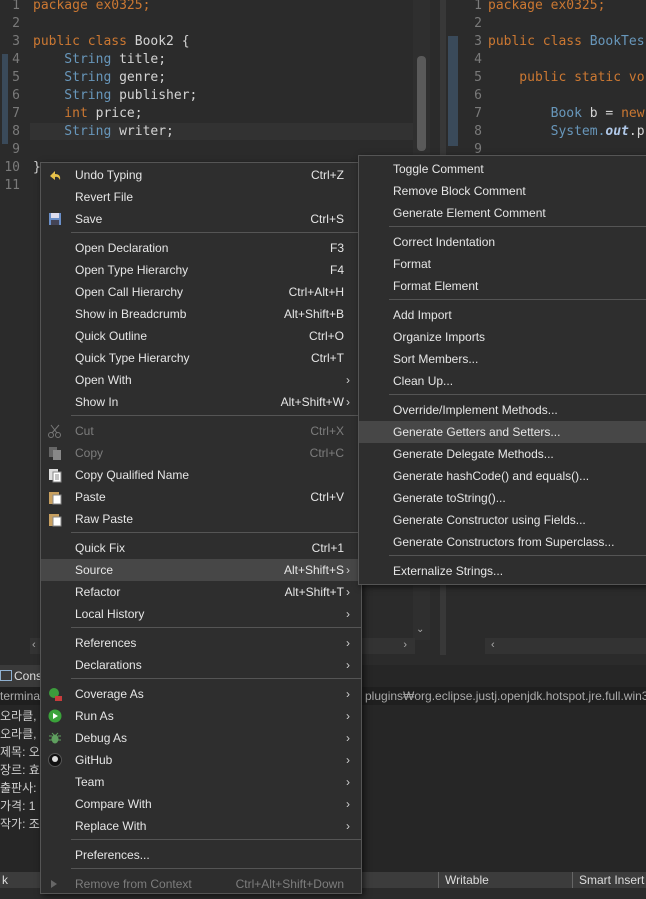  What do you see at coordinates (502, 264) in the screenshot?
I see `submenu-item-format: Format` at bounding box center [502, 264].